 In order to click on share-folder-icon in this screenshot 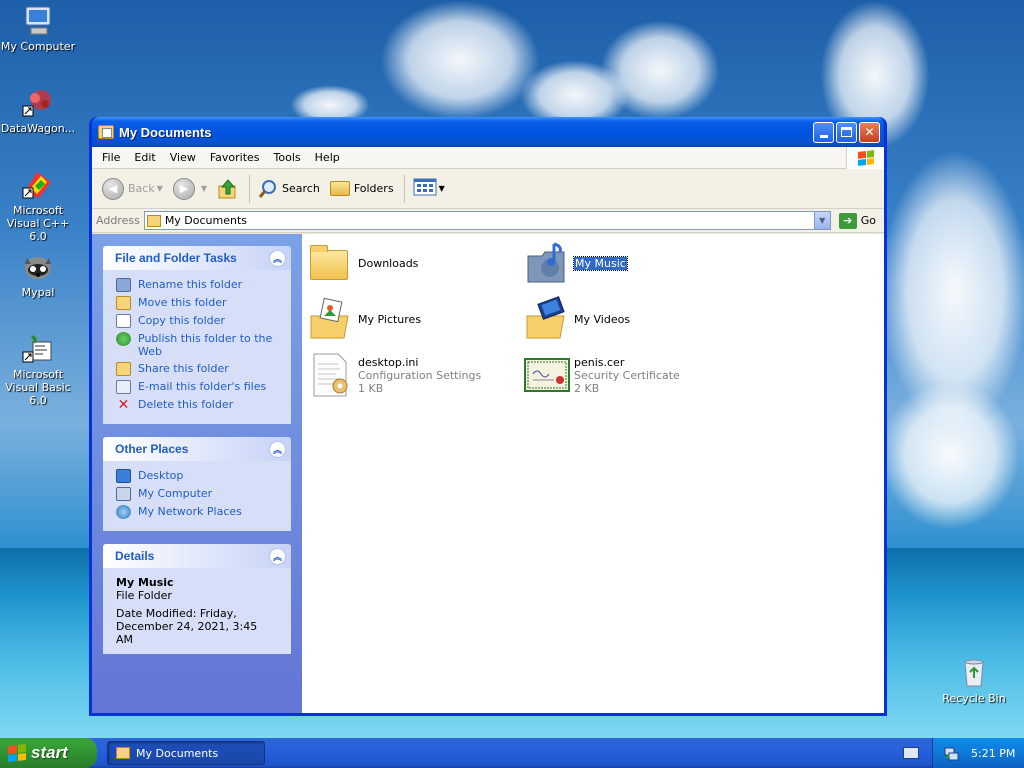, I will do `click(123, 369)`.